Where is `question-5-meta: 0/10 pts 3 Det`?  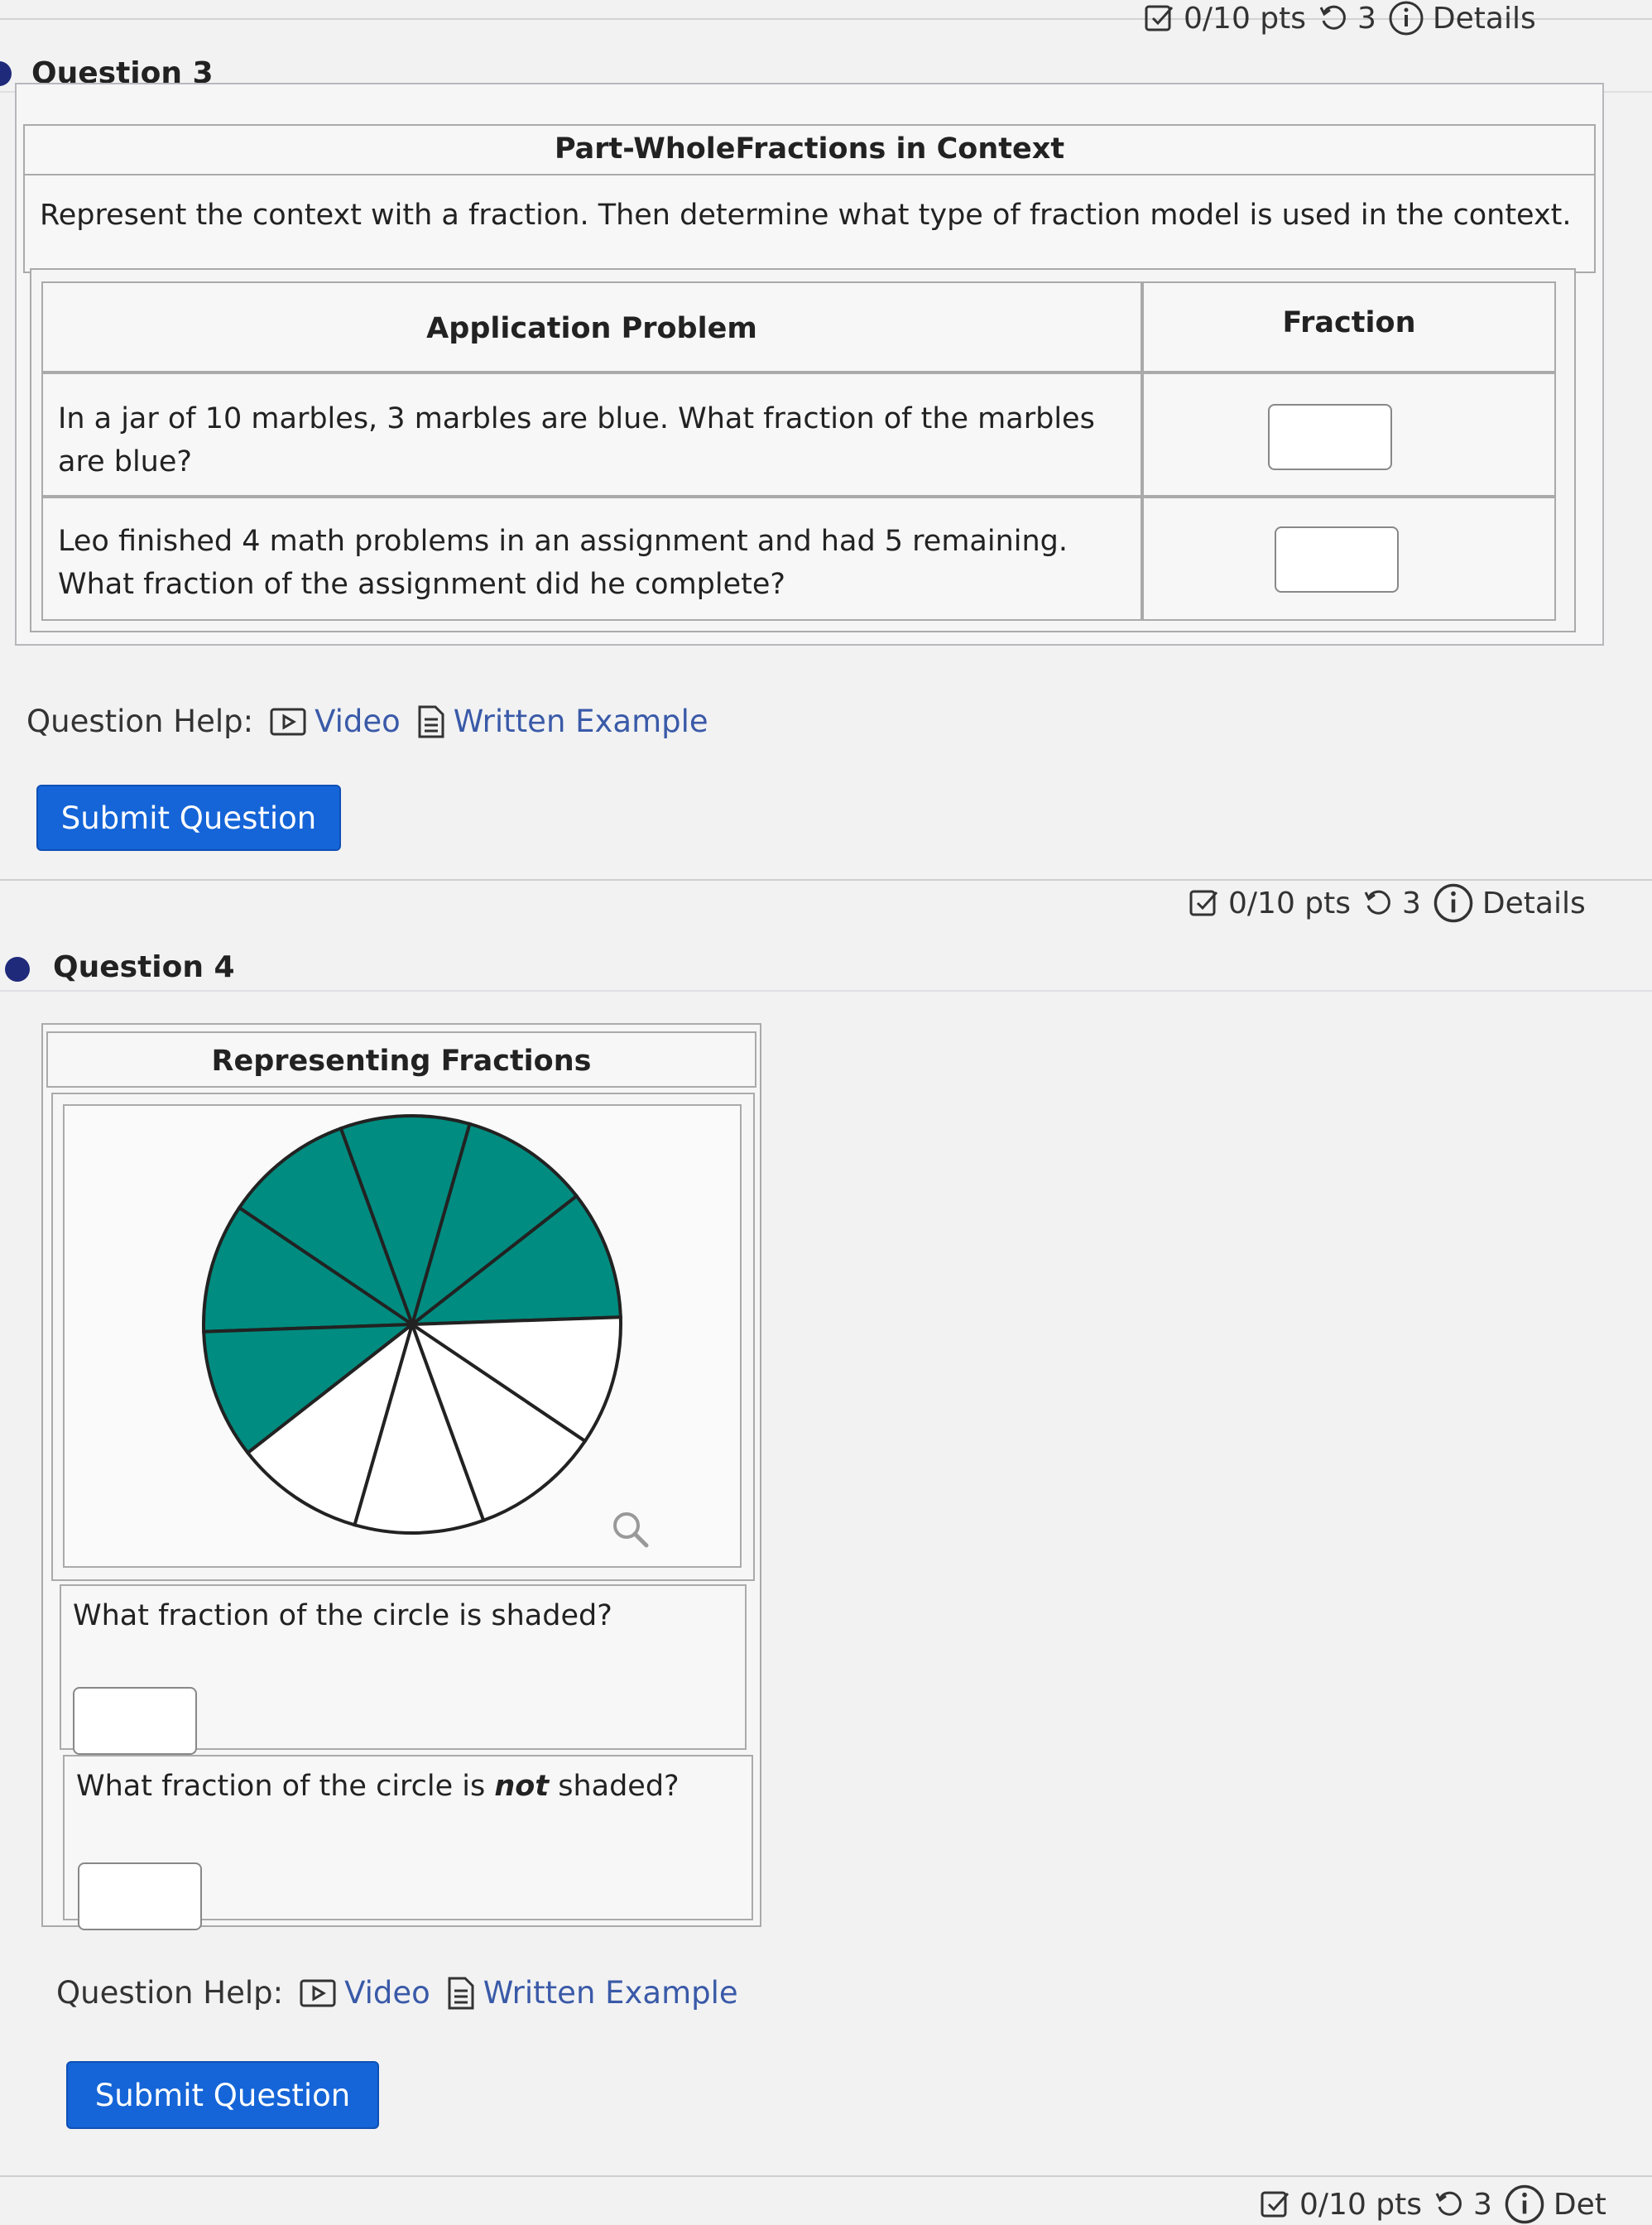 question-5-meta: 0/10 pts 3 Det is located at coordinates (1433, 2204).